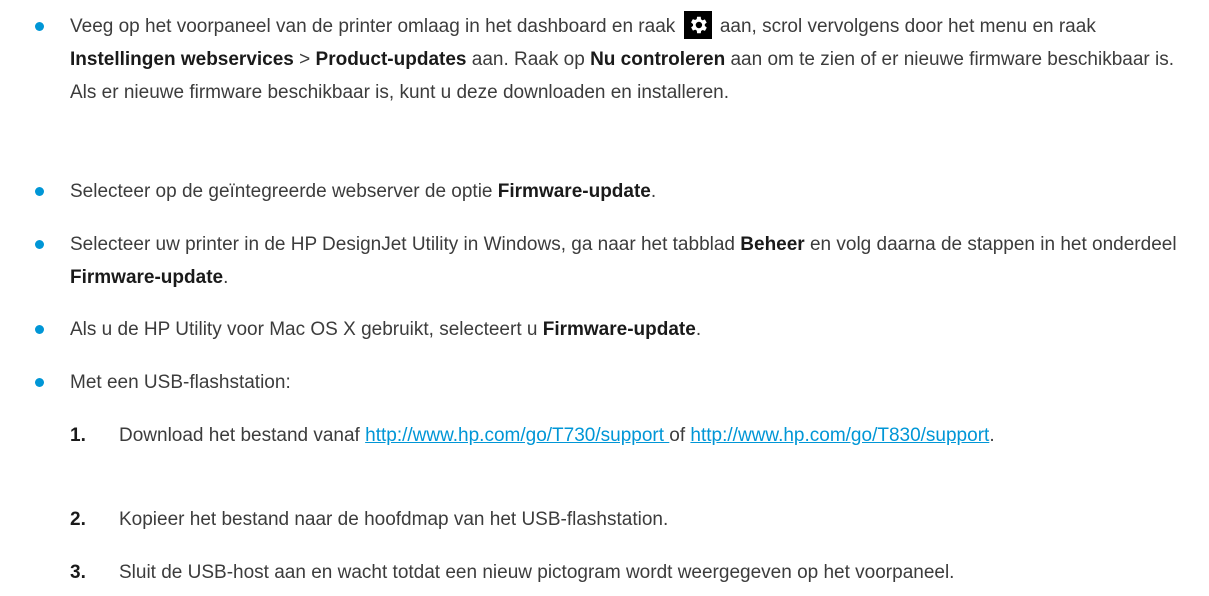  Describe the element at coordinates (78, 519) in the screenshot. I see `step-number: 2.` at that location.